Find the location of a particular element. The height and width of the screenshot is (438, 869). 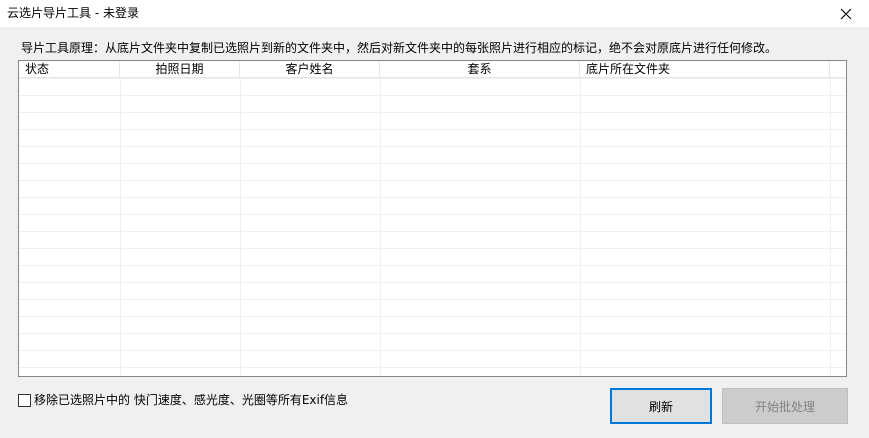

strip-exif-option: 移除已选照片中的 快门速度、感光度、光圈等所有Exif信息 is located at coordinates (183, 400).